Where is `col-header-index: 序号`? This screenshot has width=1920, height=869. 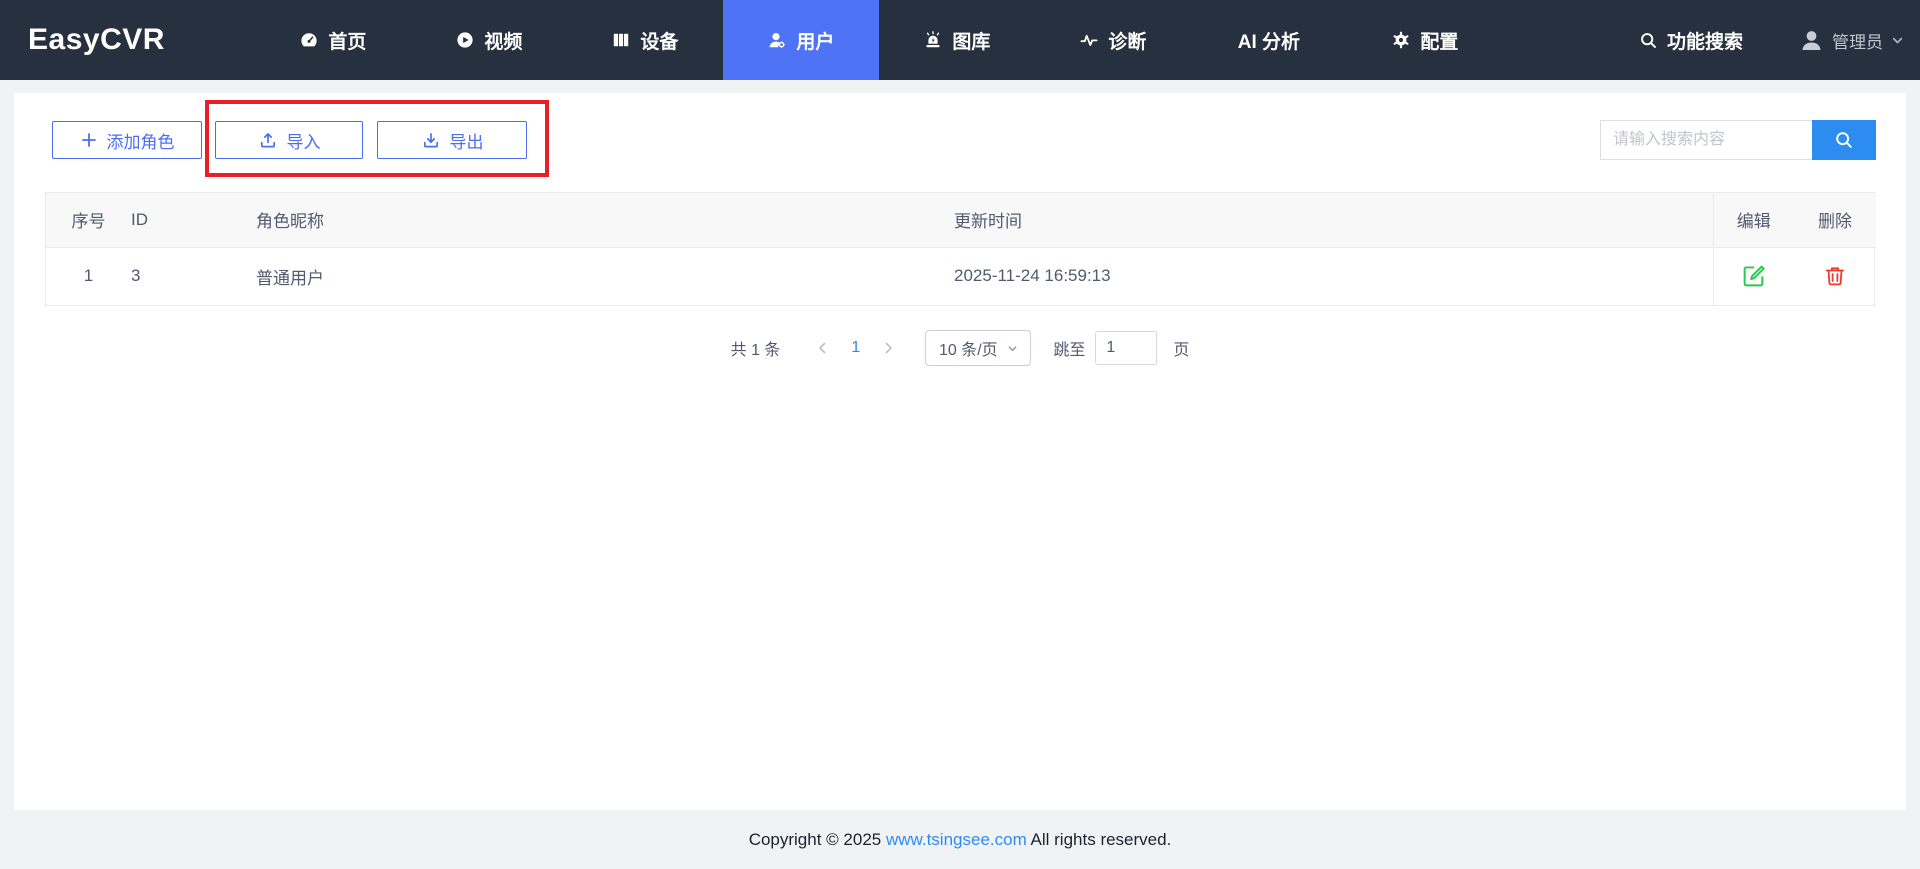 col-header-index: 序号 is located at coordinates (88, 220).